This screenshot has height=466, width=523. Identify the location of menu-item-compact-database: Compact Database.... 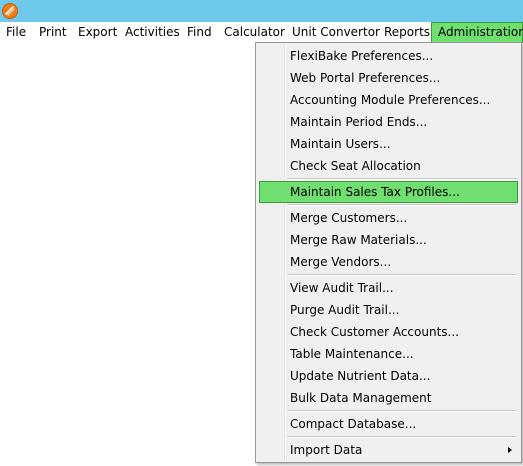
(388, 424).